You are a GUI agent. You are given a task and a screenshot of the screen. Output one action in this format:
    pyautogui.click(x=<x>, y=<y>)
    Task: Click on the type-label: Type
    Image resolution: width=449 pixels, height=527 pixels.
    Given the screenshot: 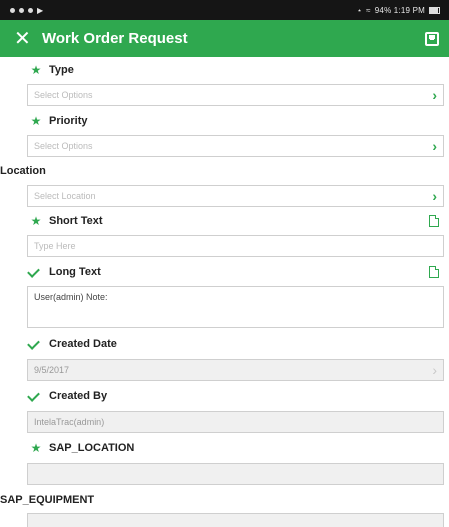 What is the action you would take?
    pyautogui.click(x=61, y=70)
    